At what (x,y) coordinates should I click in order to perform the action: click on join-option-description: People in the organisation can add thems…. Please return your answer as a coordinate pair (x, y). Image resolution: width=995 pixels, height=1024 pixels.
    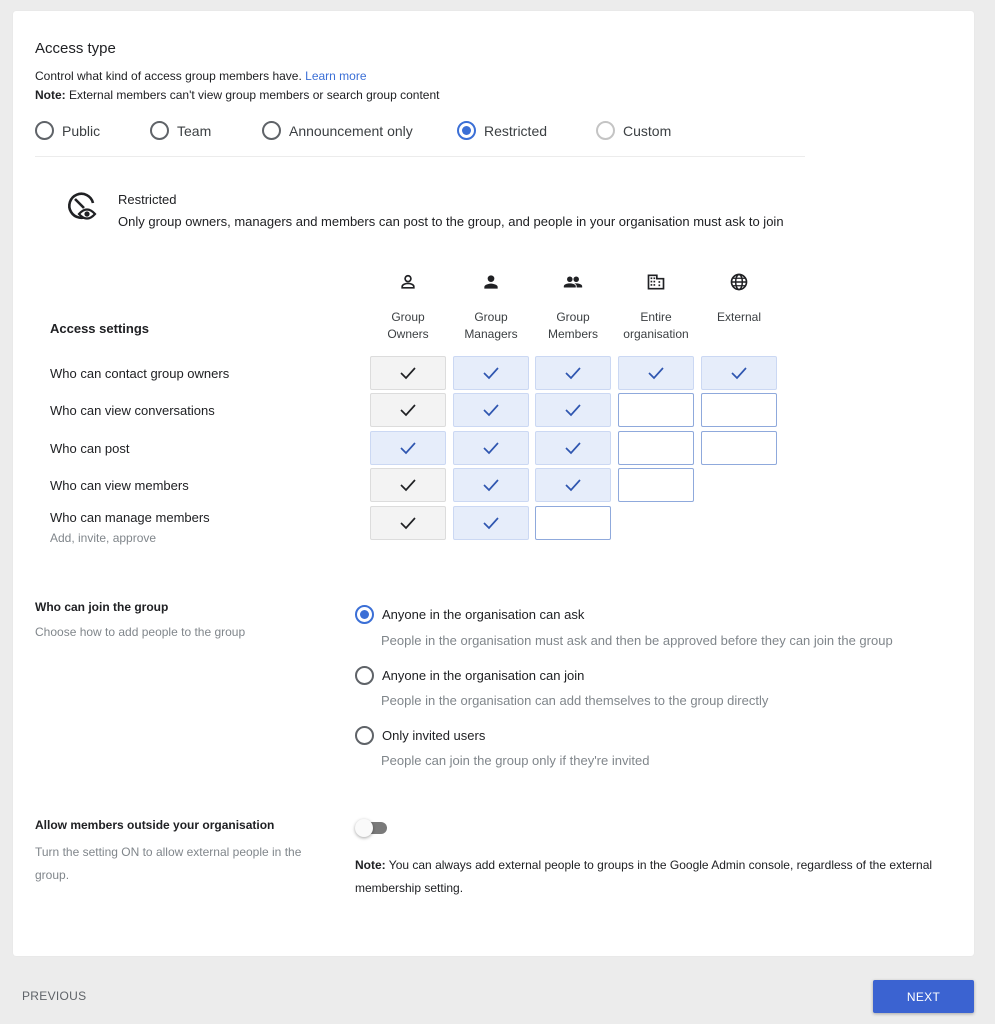
    Looking at the image, I should click on (575, 700).